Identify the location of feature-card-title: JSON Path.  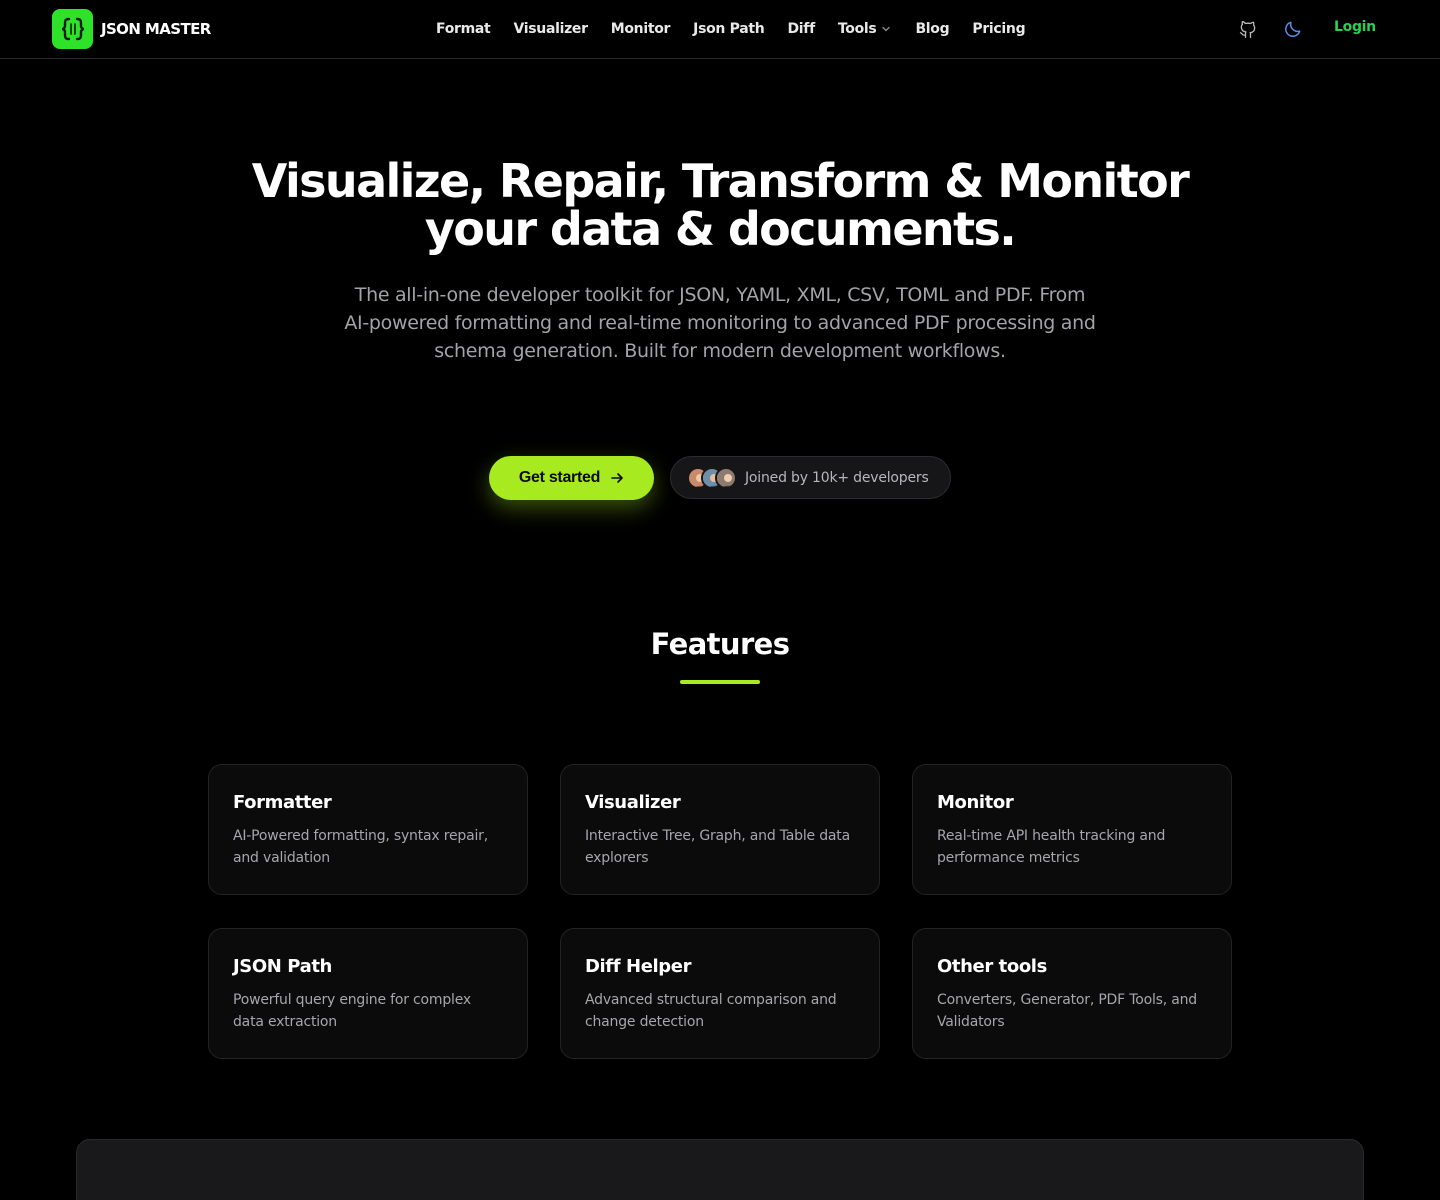
(282, 966).